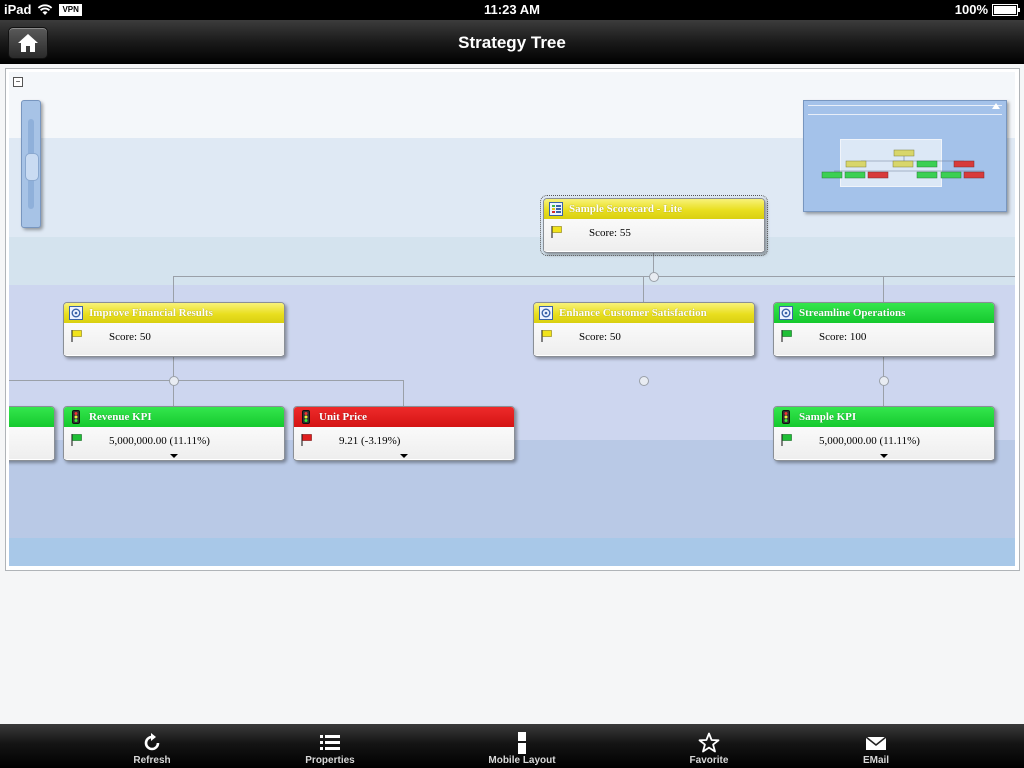 This screenshot has width=1024, height=768. I want to click on navigation-bar: Strategy Tree, so click(512, 42).